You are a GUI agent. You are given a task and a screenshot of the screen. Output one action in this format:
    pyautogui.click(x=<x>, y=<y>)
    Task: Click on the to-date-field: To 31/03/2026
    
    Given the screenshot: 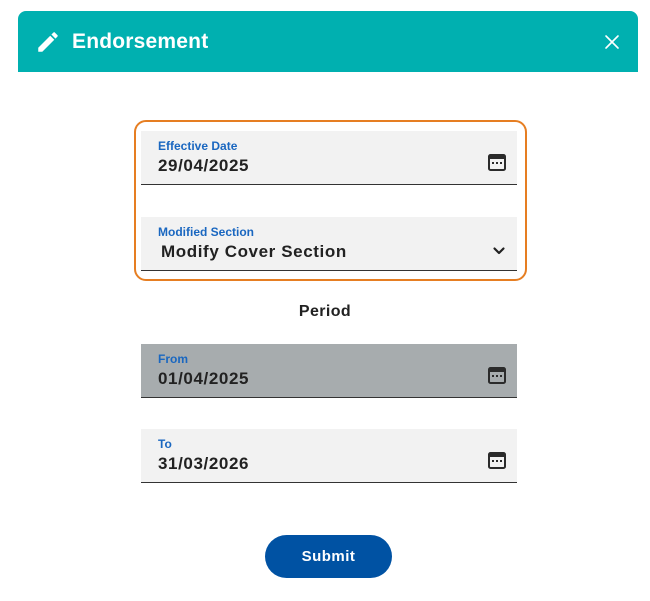 What is the action you would take?
    pyautogui.click(x=329, y=456)
    